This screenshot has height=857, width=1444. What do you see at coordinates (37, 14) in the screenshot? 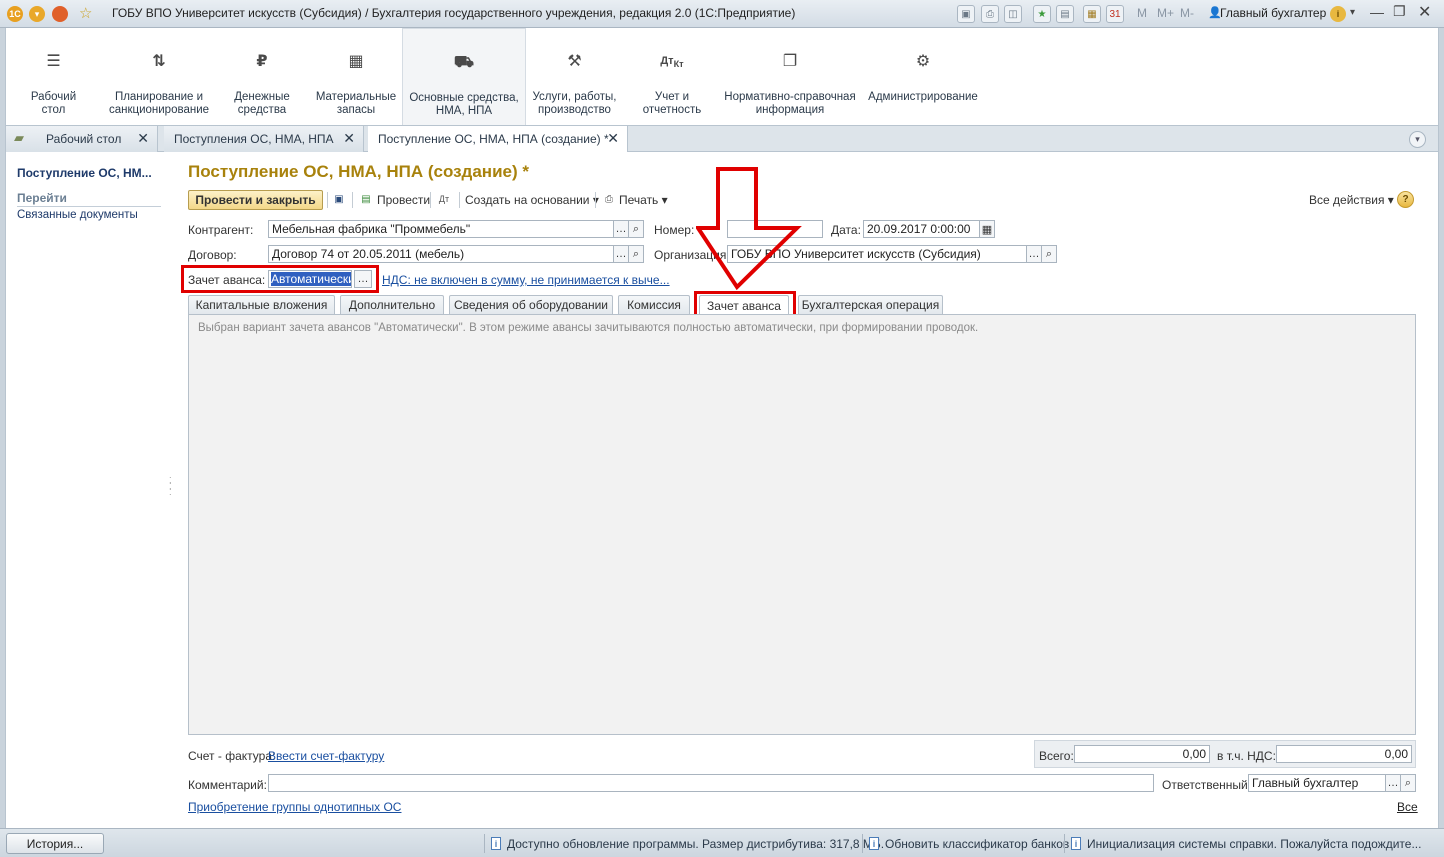
I see `menu-dropdown-icon: ▾` at bounding box center [37, 14].